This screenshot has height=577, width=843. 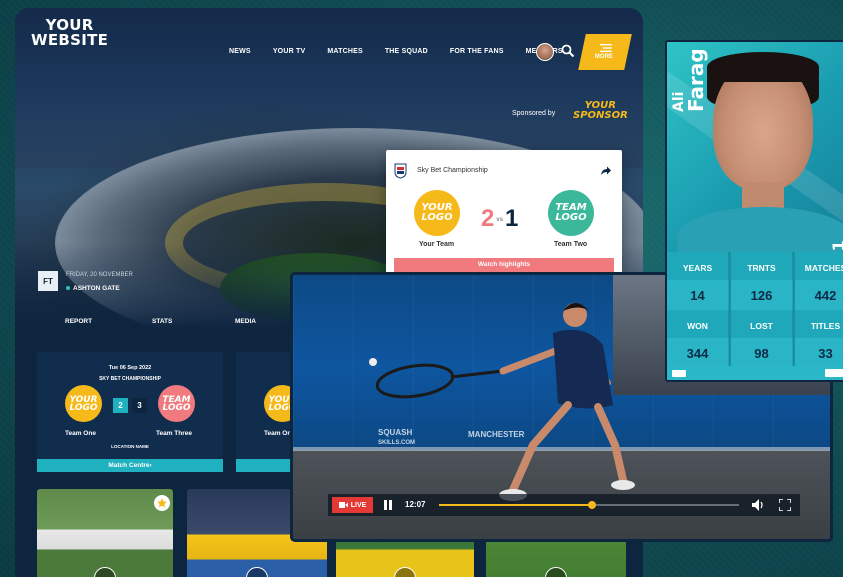 What do you see at coordinates (83, 403) in the screenshot?
I see `home-team-logo: YOUR LOGO` at bounding box center [83, 403].